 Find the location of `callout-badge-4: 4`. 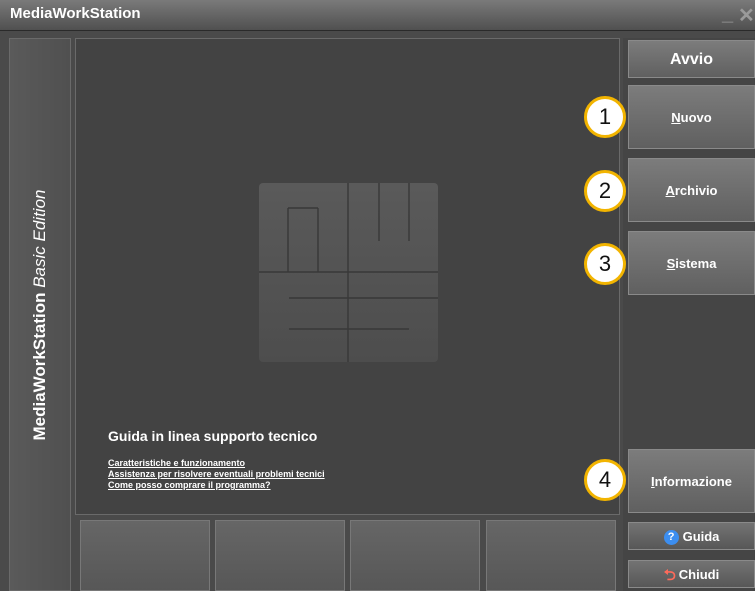

callout-badge-4: 4 is located at coordinates (605, 480).